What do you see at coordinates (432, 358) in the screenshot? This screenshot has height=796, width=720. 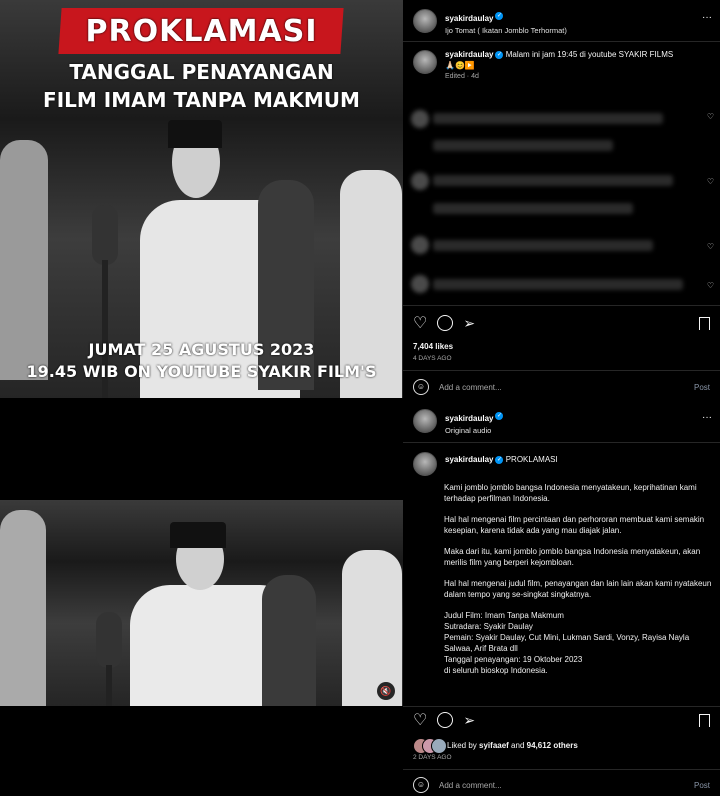 I see `post-time: 4 DAYS AGO` at bounding box center [432, 358].